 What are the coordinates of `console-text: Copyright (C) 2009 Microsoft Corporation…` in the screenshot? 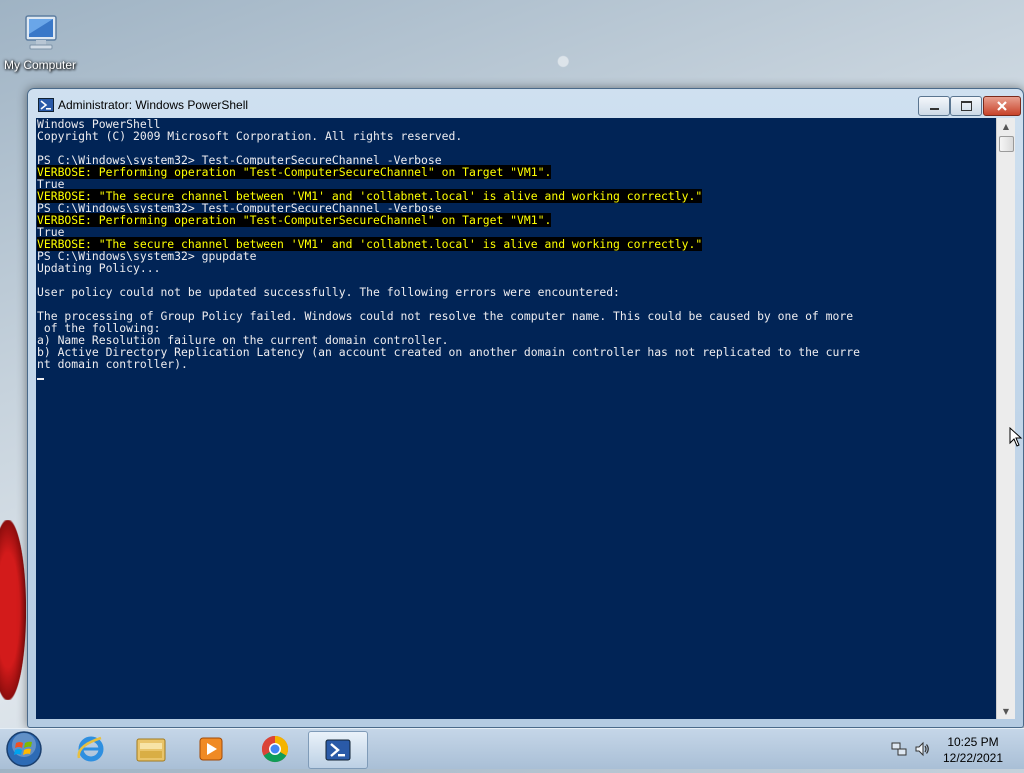 It's located at (250, 136).